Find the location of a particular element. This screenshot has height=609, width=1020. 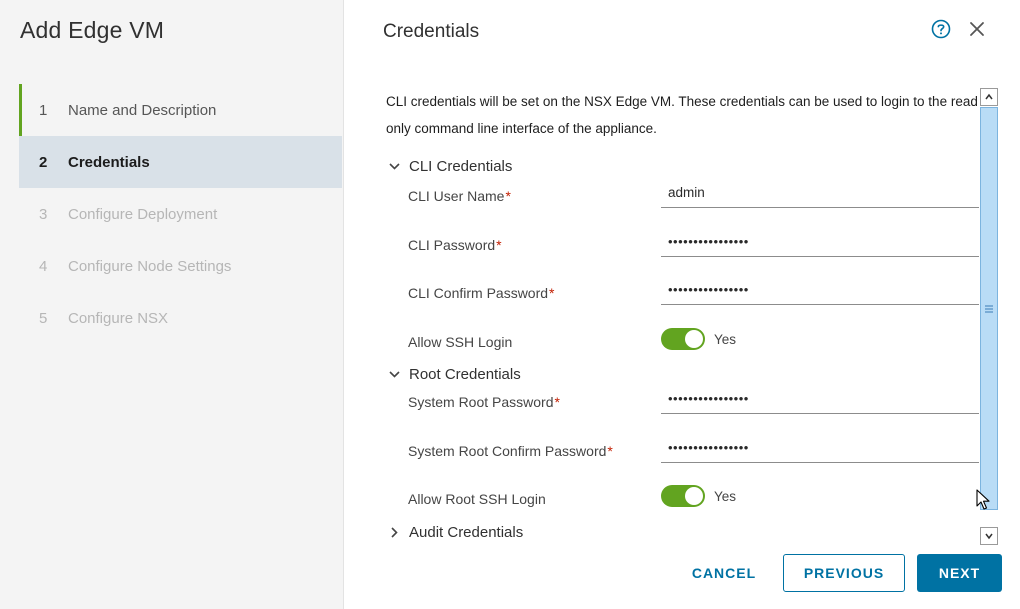

step-configure-deployment: 3 Configure Deployment is located at coordinates (180, 214).